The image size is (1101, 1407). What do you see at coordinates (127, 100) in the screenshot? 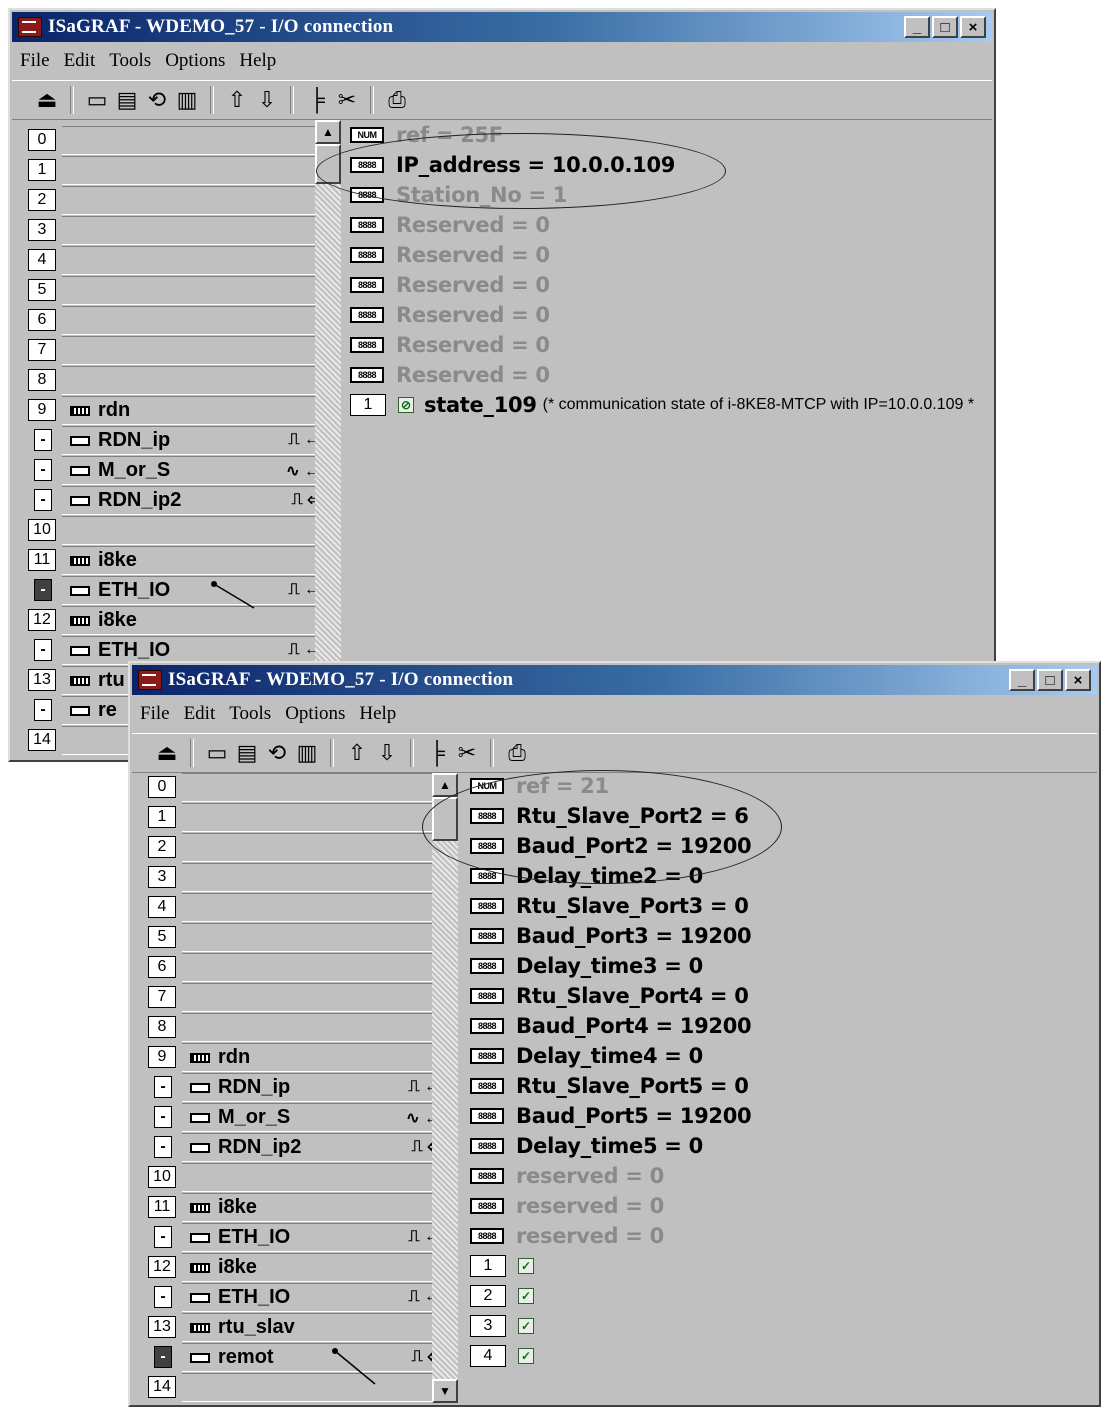
I see `save-board-icon: ▤` at bounding box center [127, 100].